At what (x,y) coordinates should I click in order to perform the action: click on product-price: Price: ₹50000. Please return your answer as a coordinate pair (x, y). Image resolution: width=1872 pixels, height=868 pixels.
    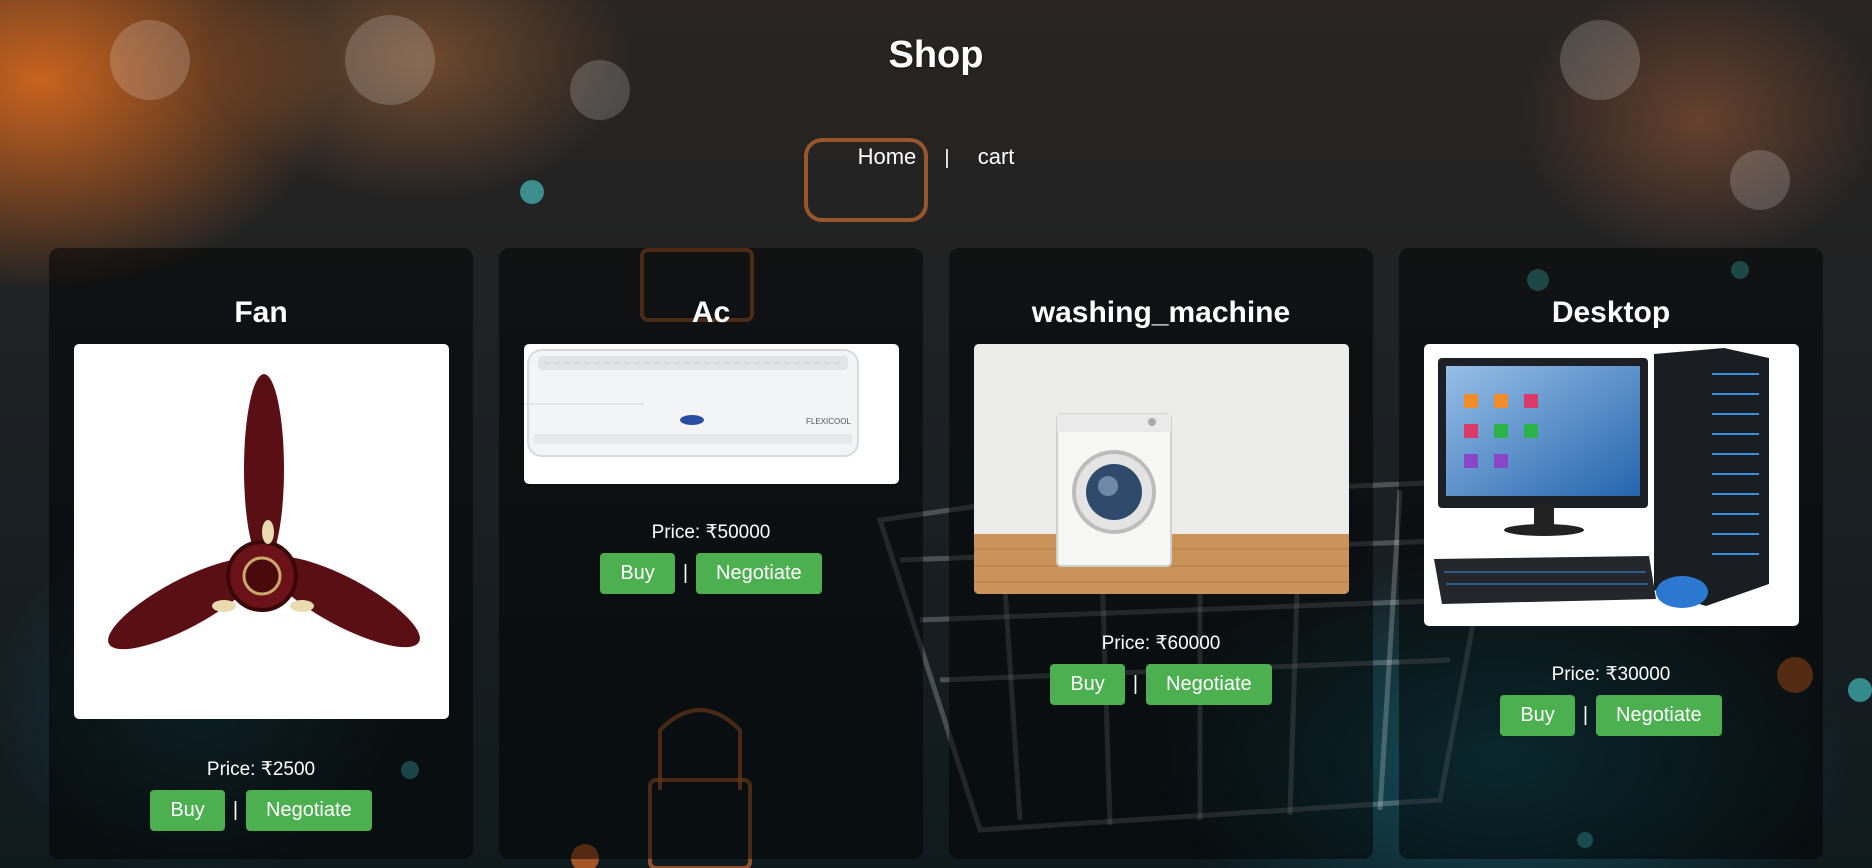
    Looking at the image, I should click on (711, 532).